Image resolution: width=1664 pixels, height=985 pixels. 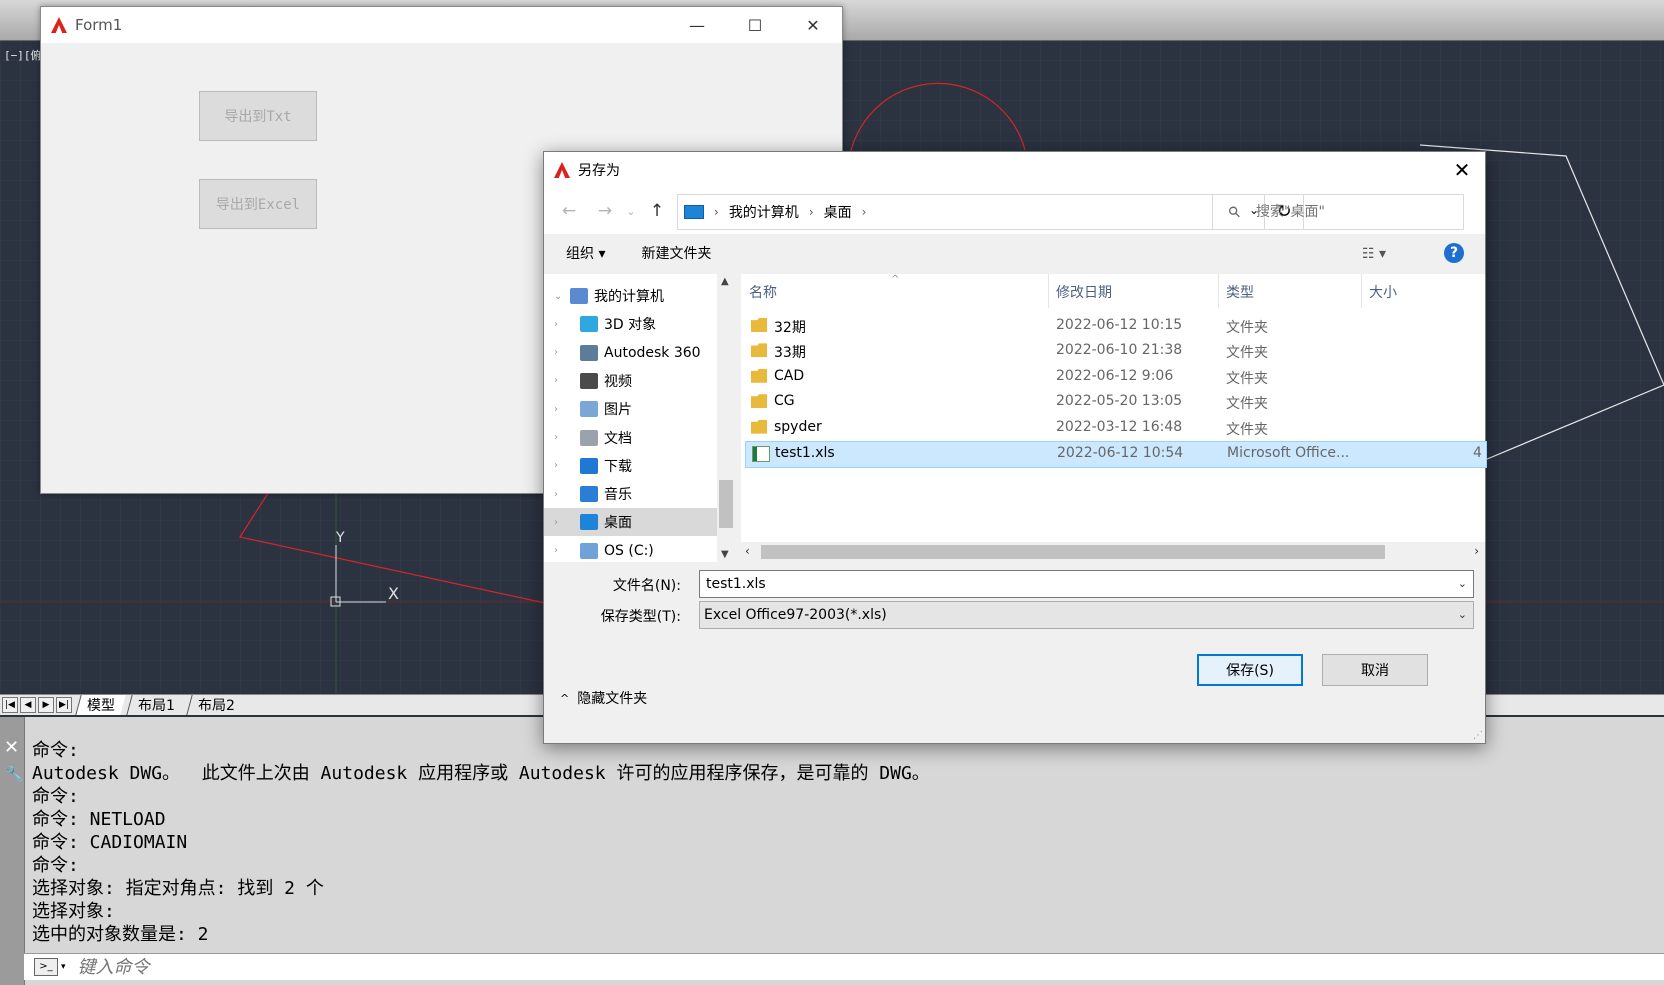 I want to click on maximize-icon: ☐, so click(x=755, y=25).